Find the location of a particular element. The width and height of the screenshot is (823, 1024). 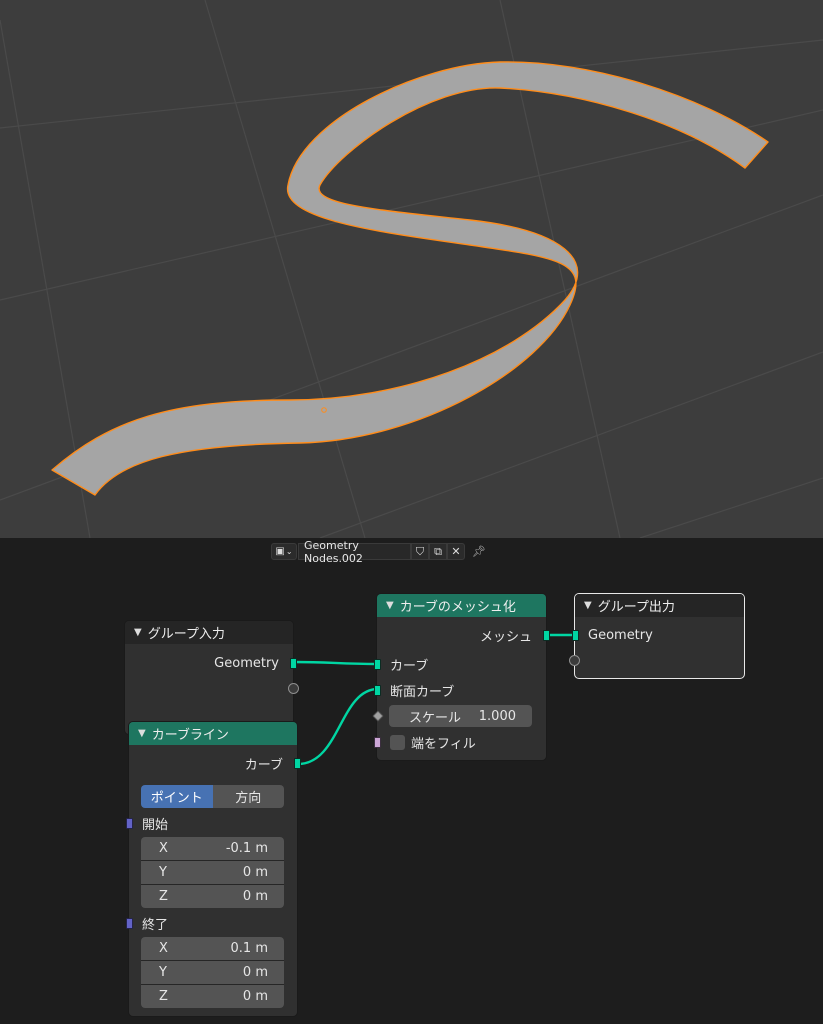

input-profile-curve: 断面カーブ is located at coordinates (461, 690).